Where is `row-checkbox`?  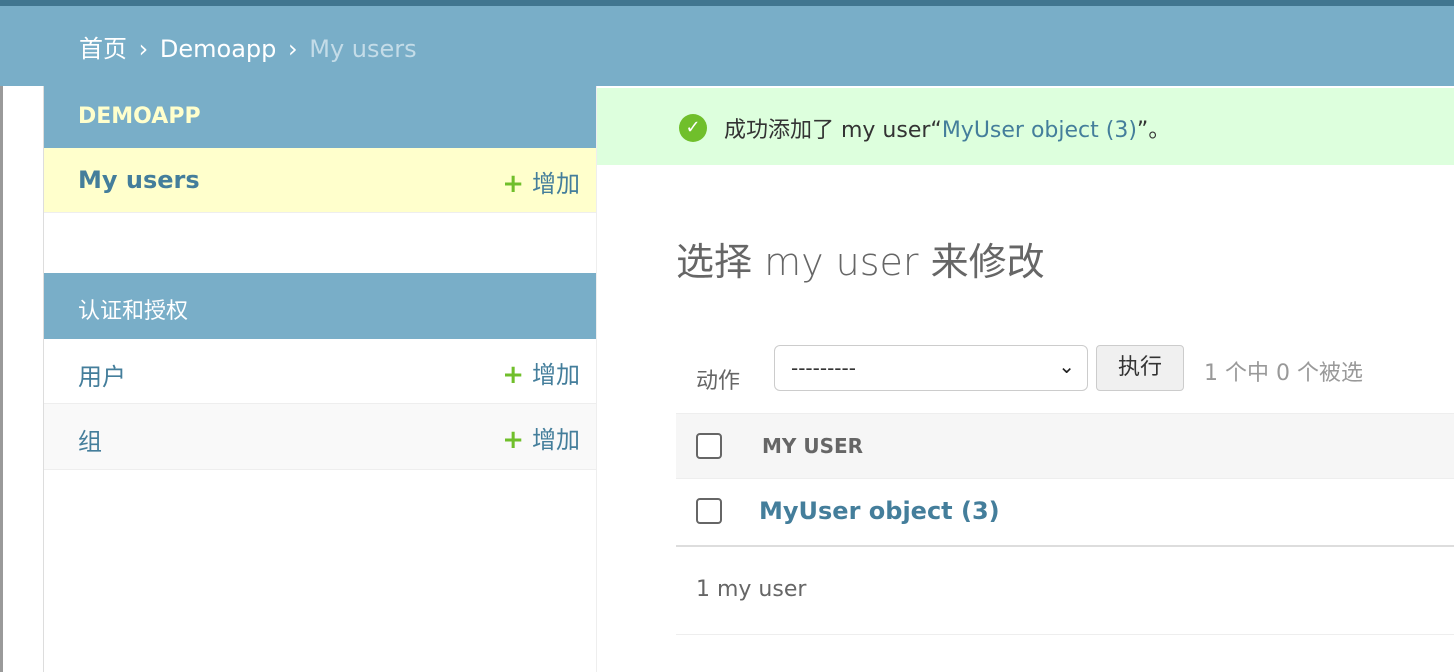 row-checkbox is located at coordinates (709, 511).